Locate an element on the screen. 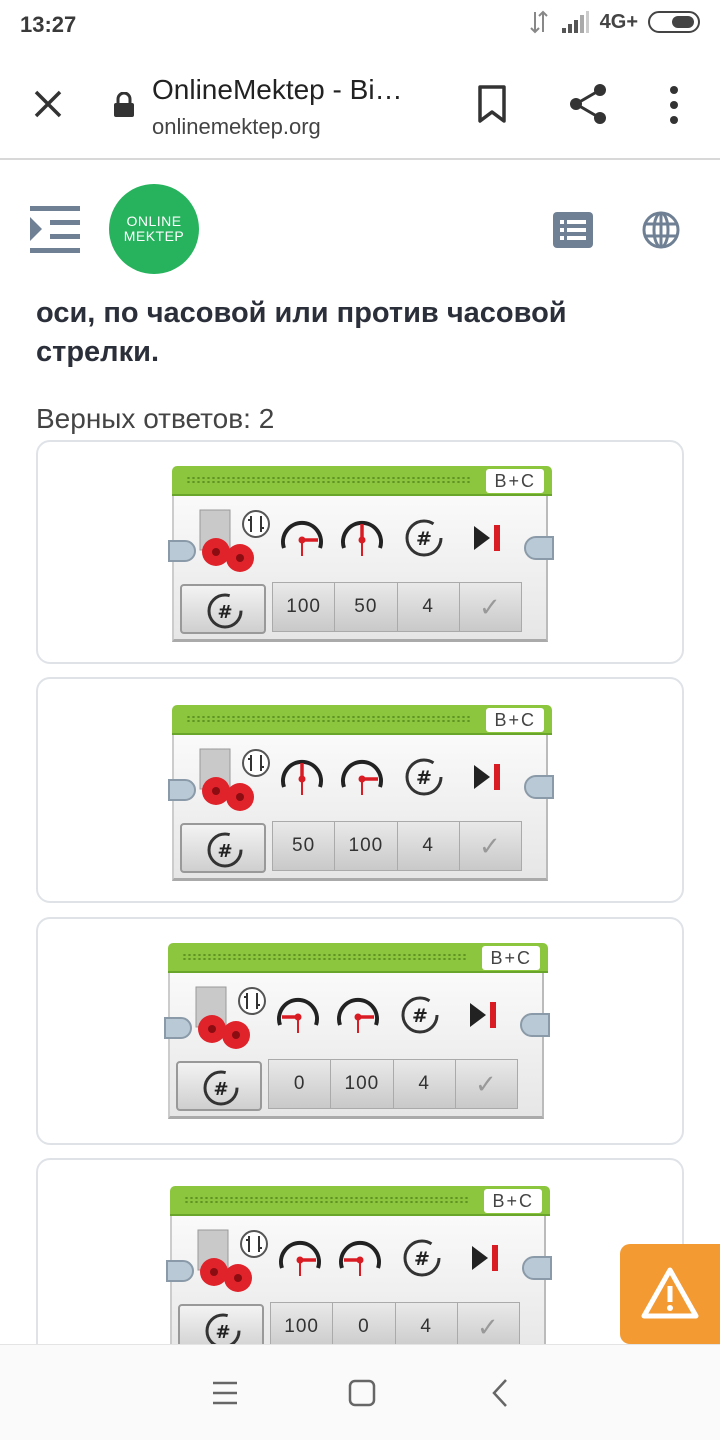 The image size is (720, 1440). table-of-contents-icon is located at coordinates (55, 230).